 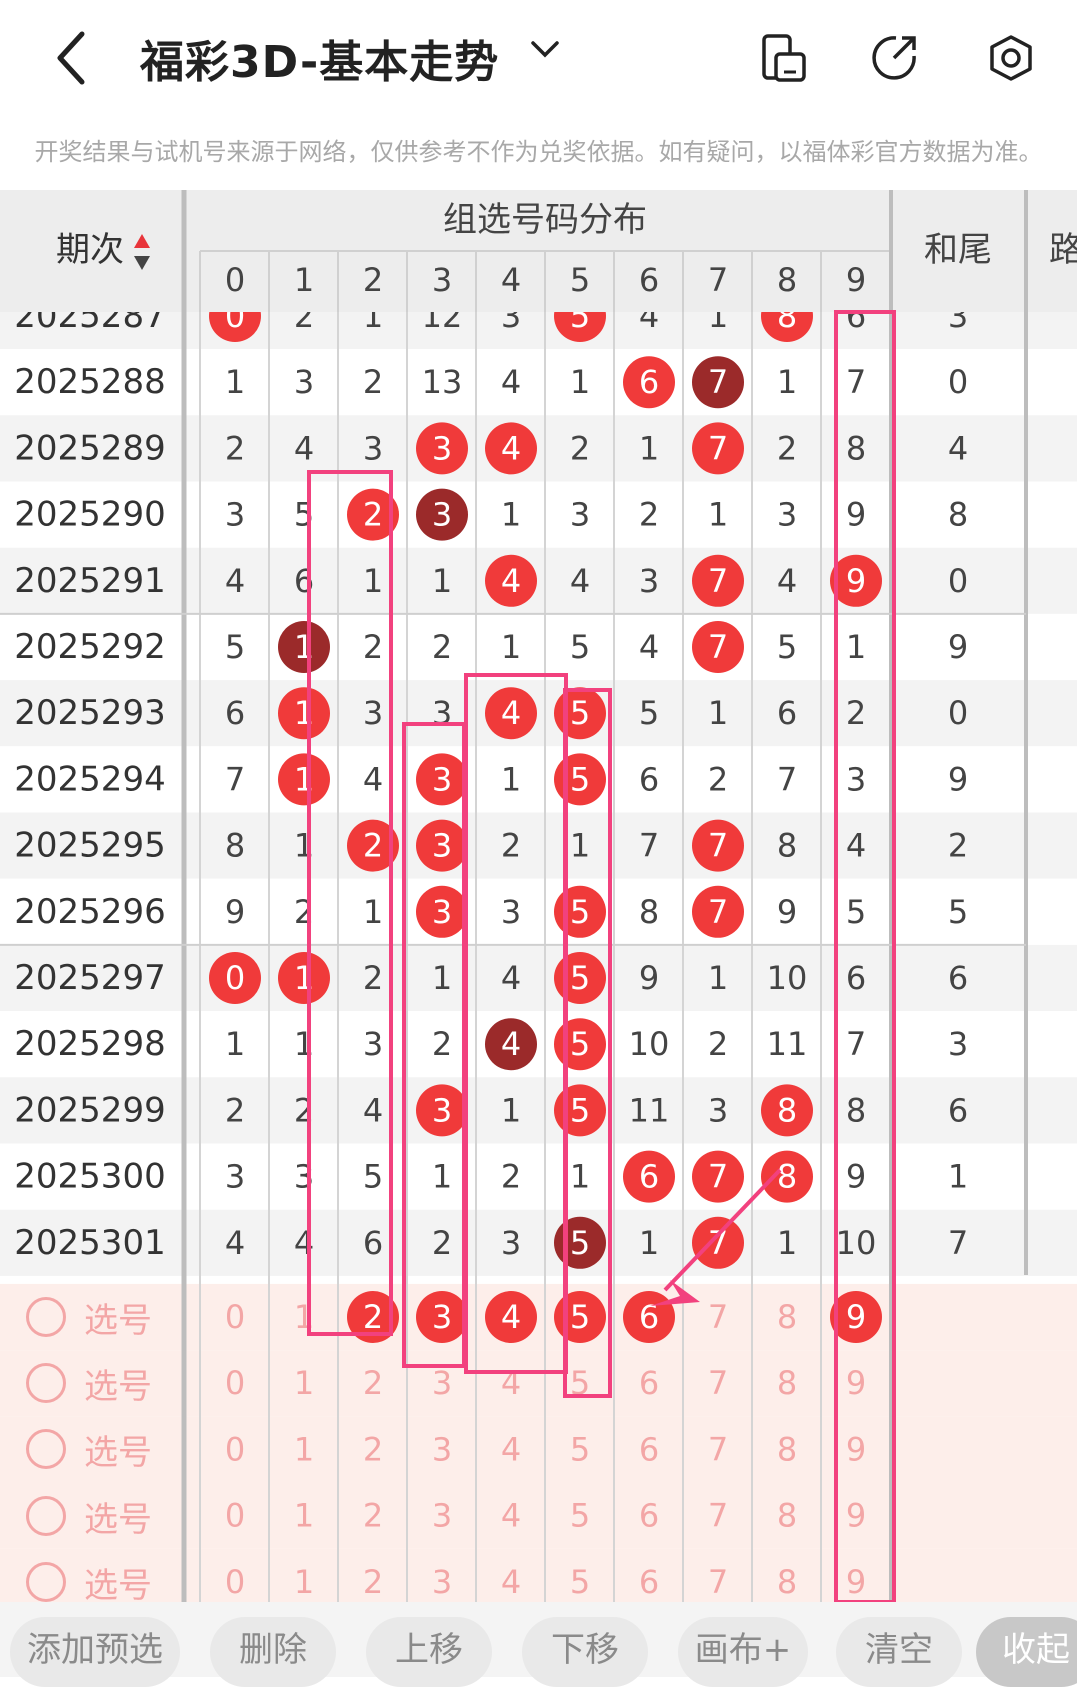 What do you see at coordinates (538, 1383) in the screenshot?
I see `select-row-bg` at bounding box center [538, 1383].